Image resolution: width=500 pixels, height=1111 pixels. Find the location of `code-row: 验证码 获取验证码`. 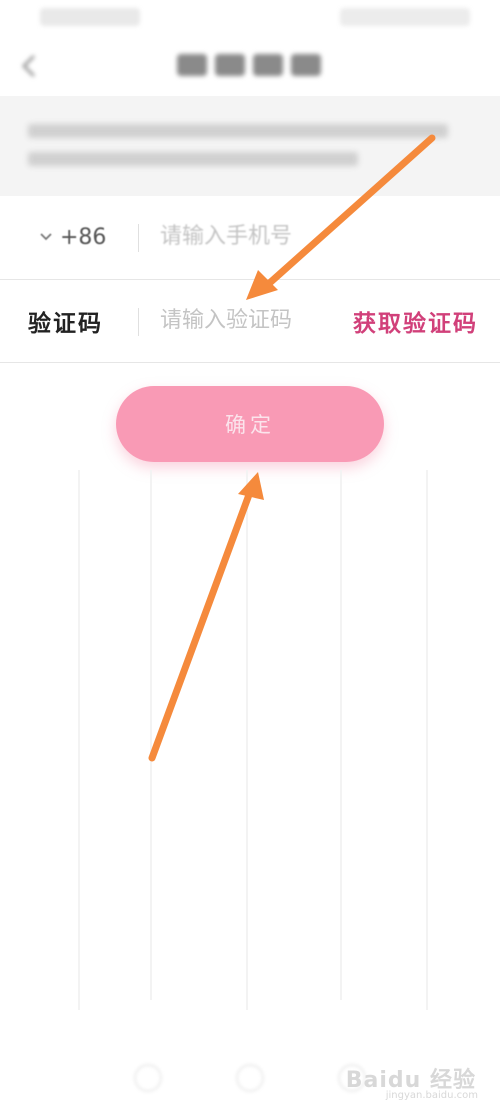

code-row: 验证码 获取验证码 is located at coordinates (250, 321).